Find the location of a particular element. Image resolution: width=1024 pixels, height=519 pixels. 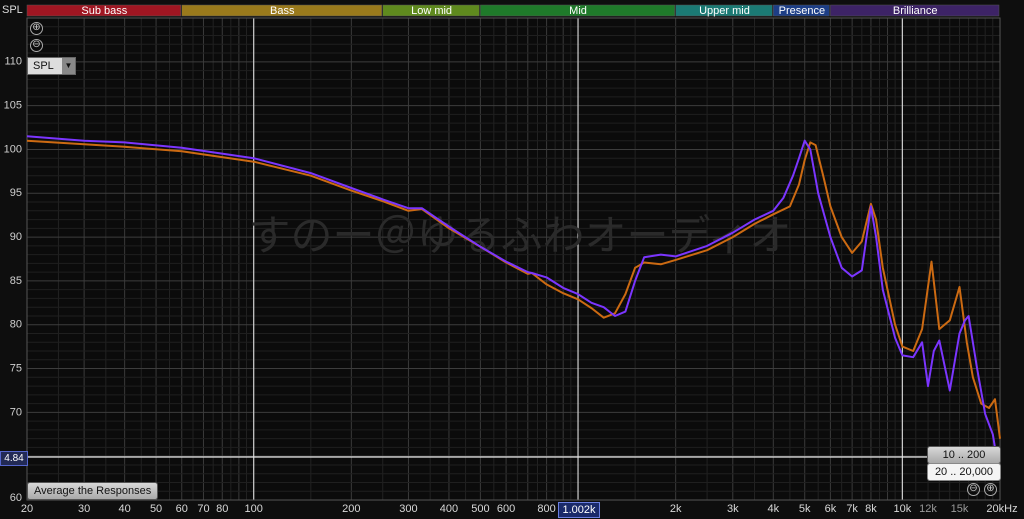

y-tick-label: 75 is located at coordinates (16, 368).